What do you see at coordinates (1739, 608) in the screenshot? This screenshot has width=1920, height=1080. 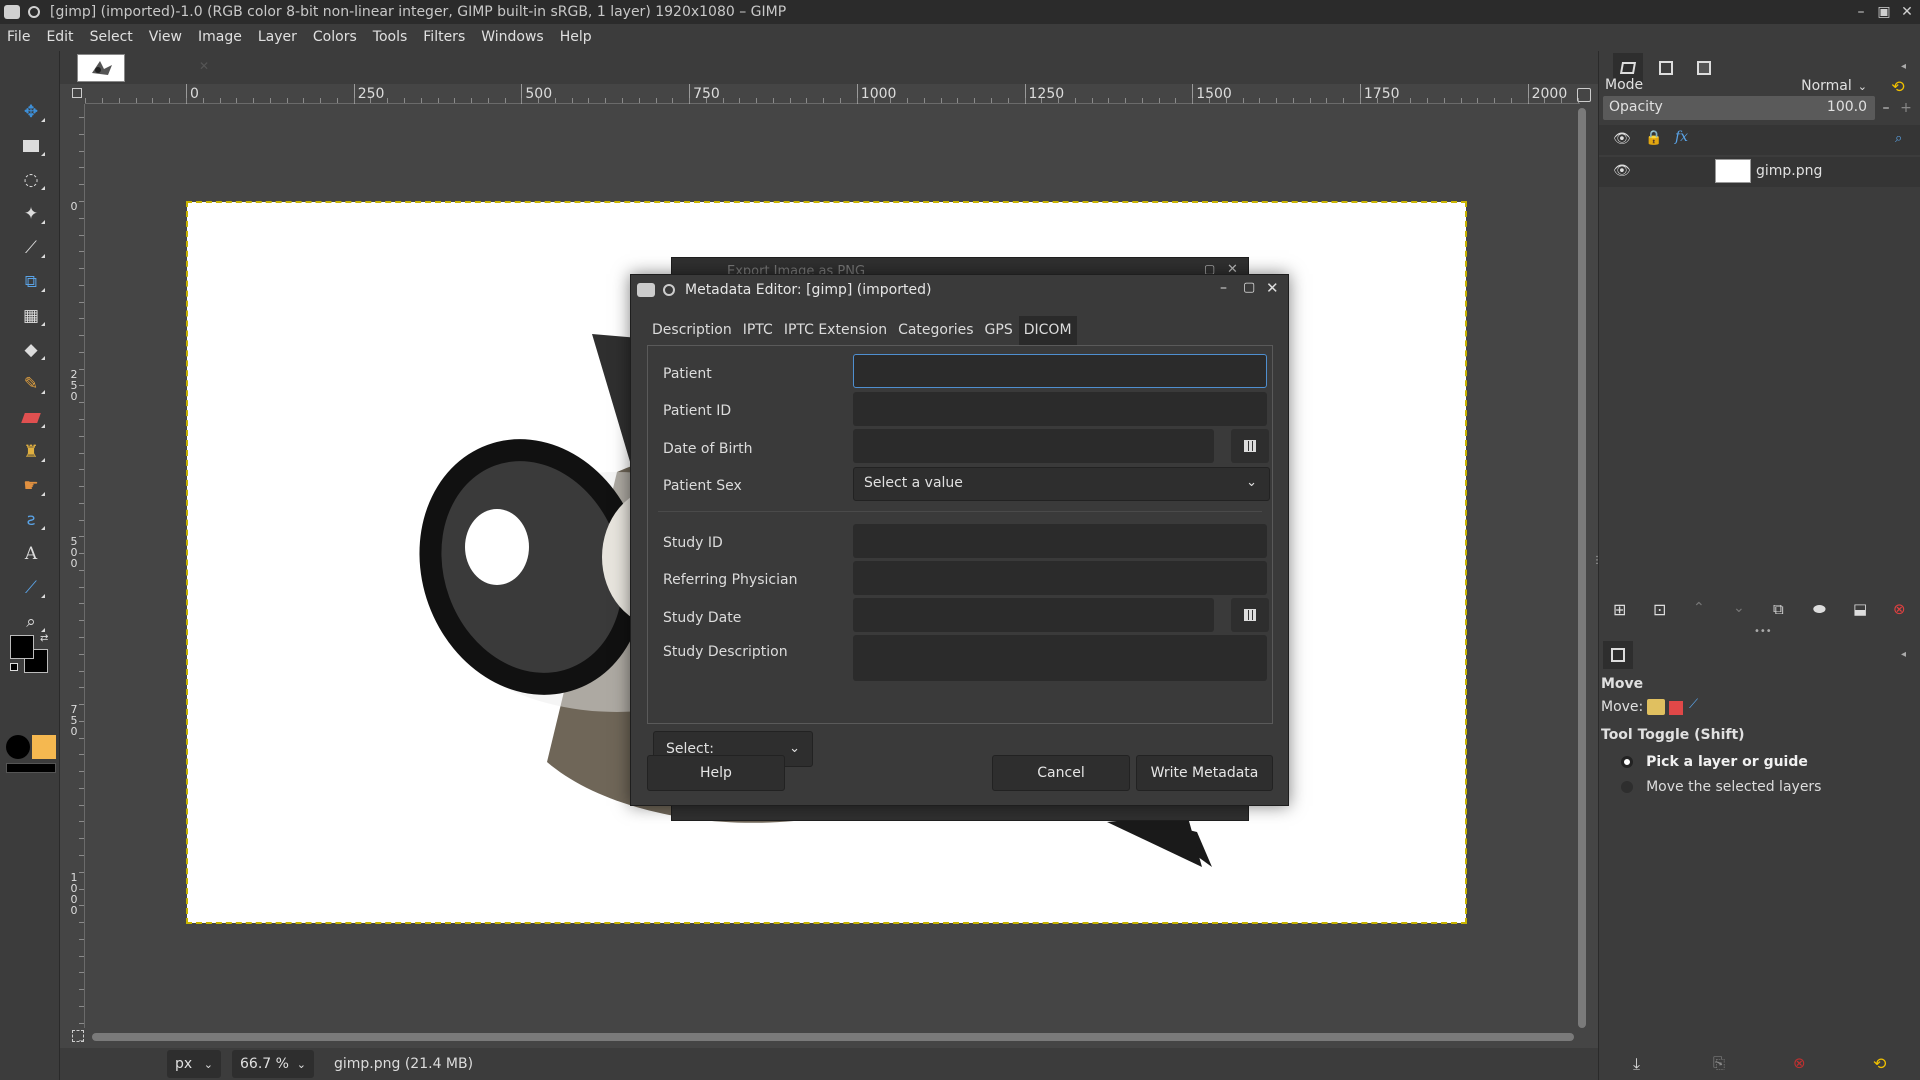 I see `lower-layer-icon: ⌄` at bounding box center [1739, 608].